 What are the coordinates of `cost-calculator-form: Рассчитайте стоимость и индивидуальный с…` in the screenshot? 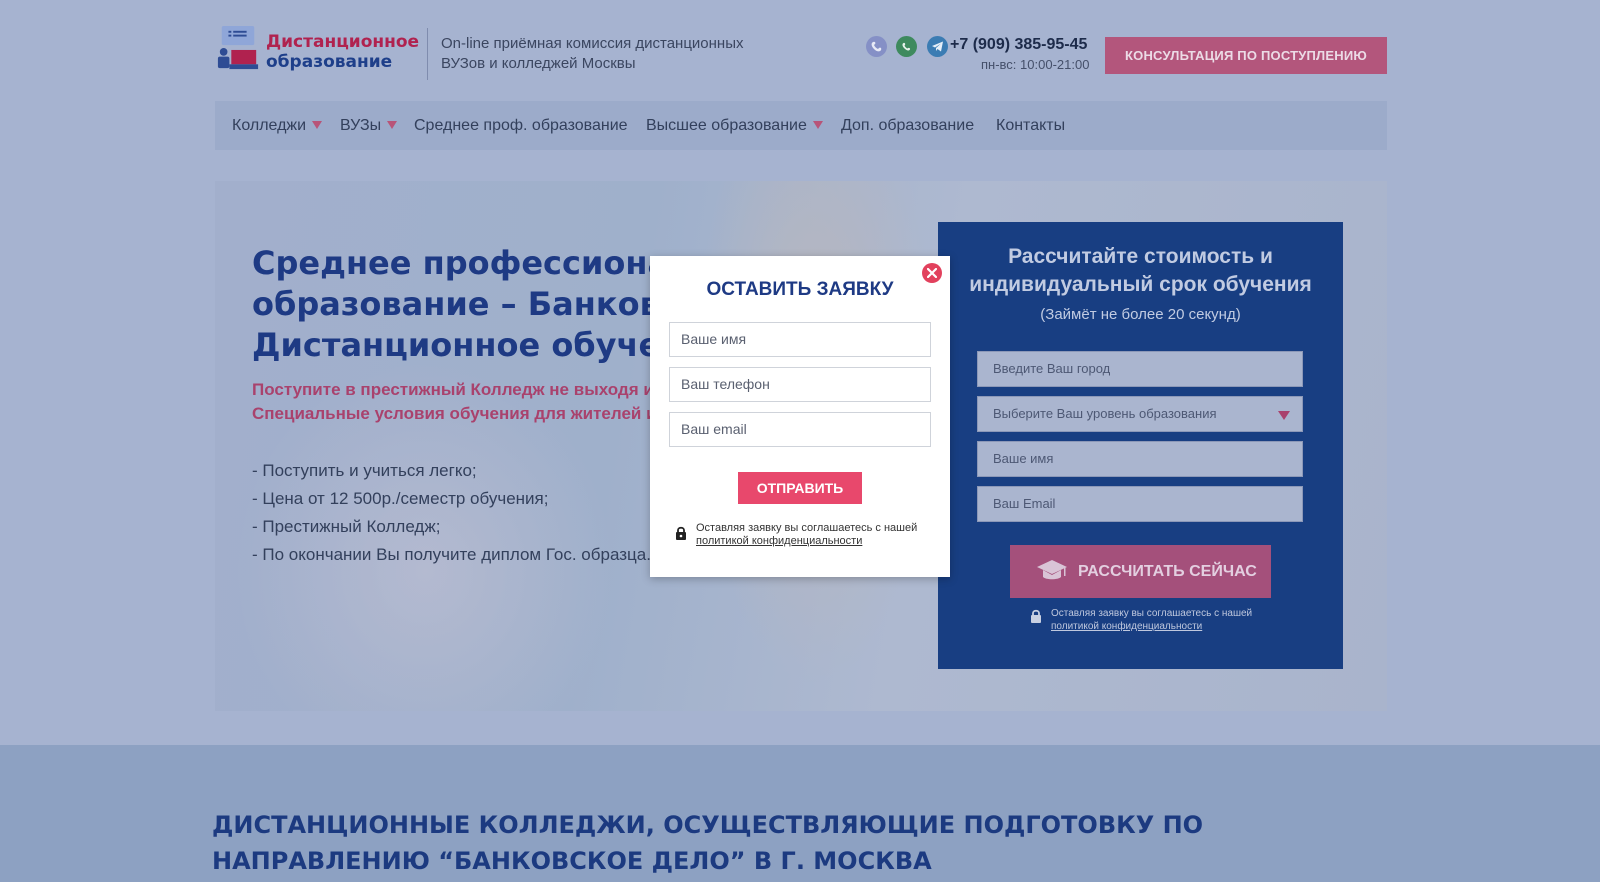 It's located at (1140, 445).